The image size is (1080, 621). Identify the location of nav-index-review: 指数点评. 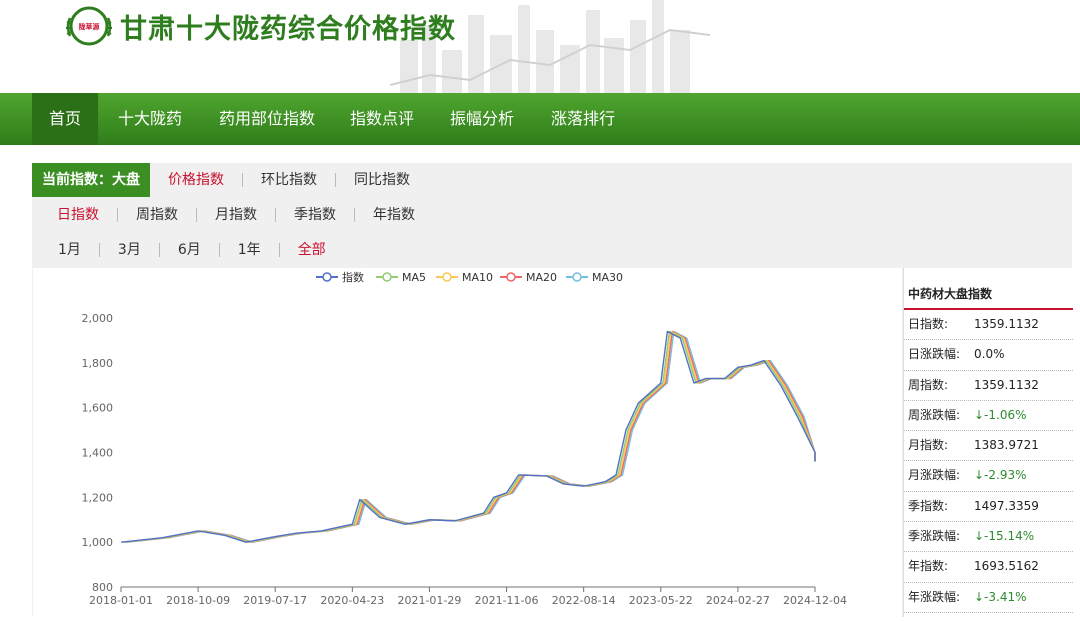
(382, 119).